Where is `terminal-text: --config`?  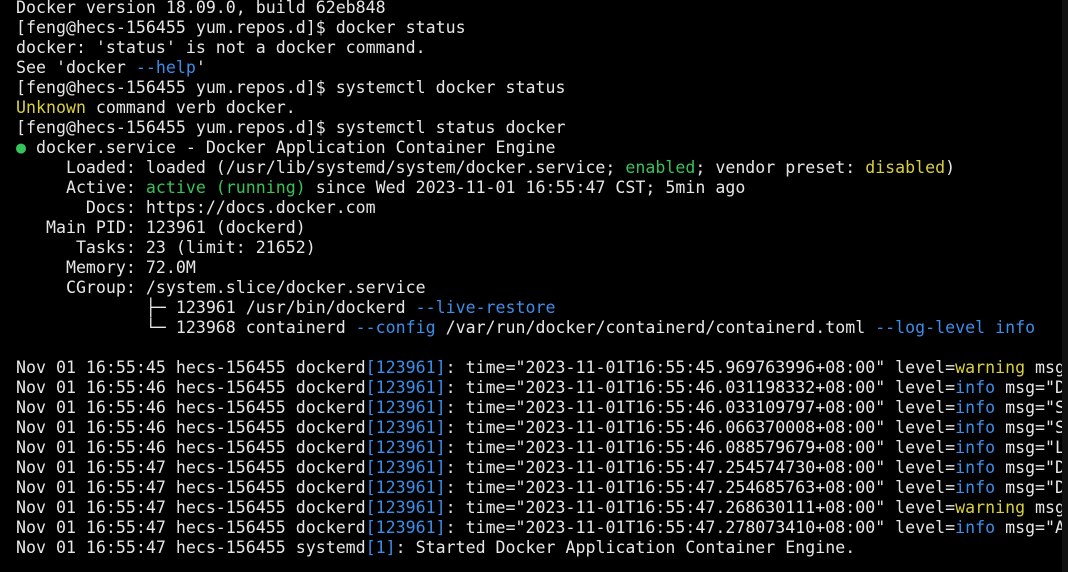 terminal-text: --config is located at coordinates (395, 327).